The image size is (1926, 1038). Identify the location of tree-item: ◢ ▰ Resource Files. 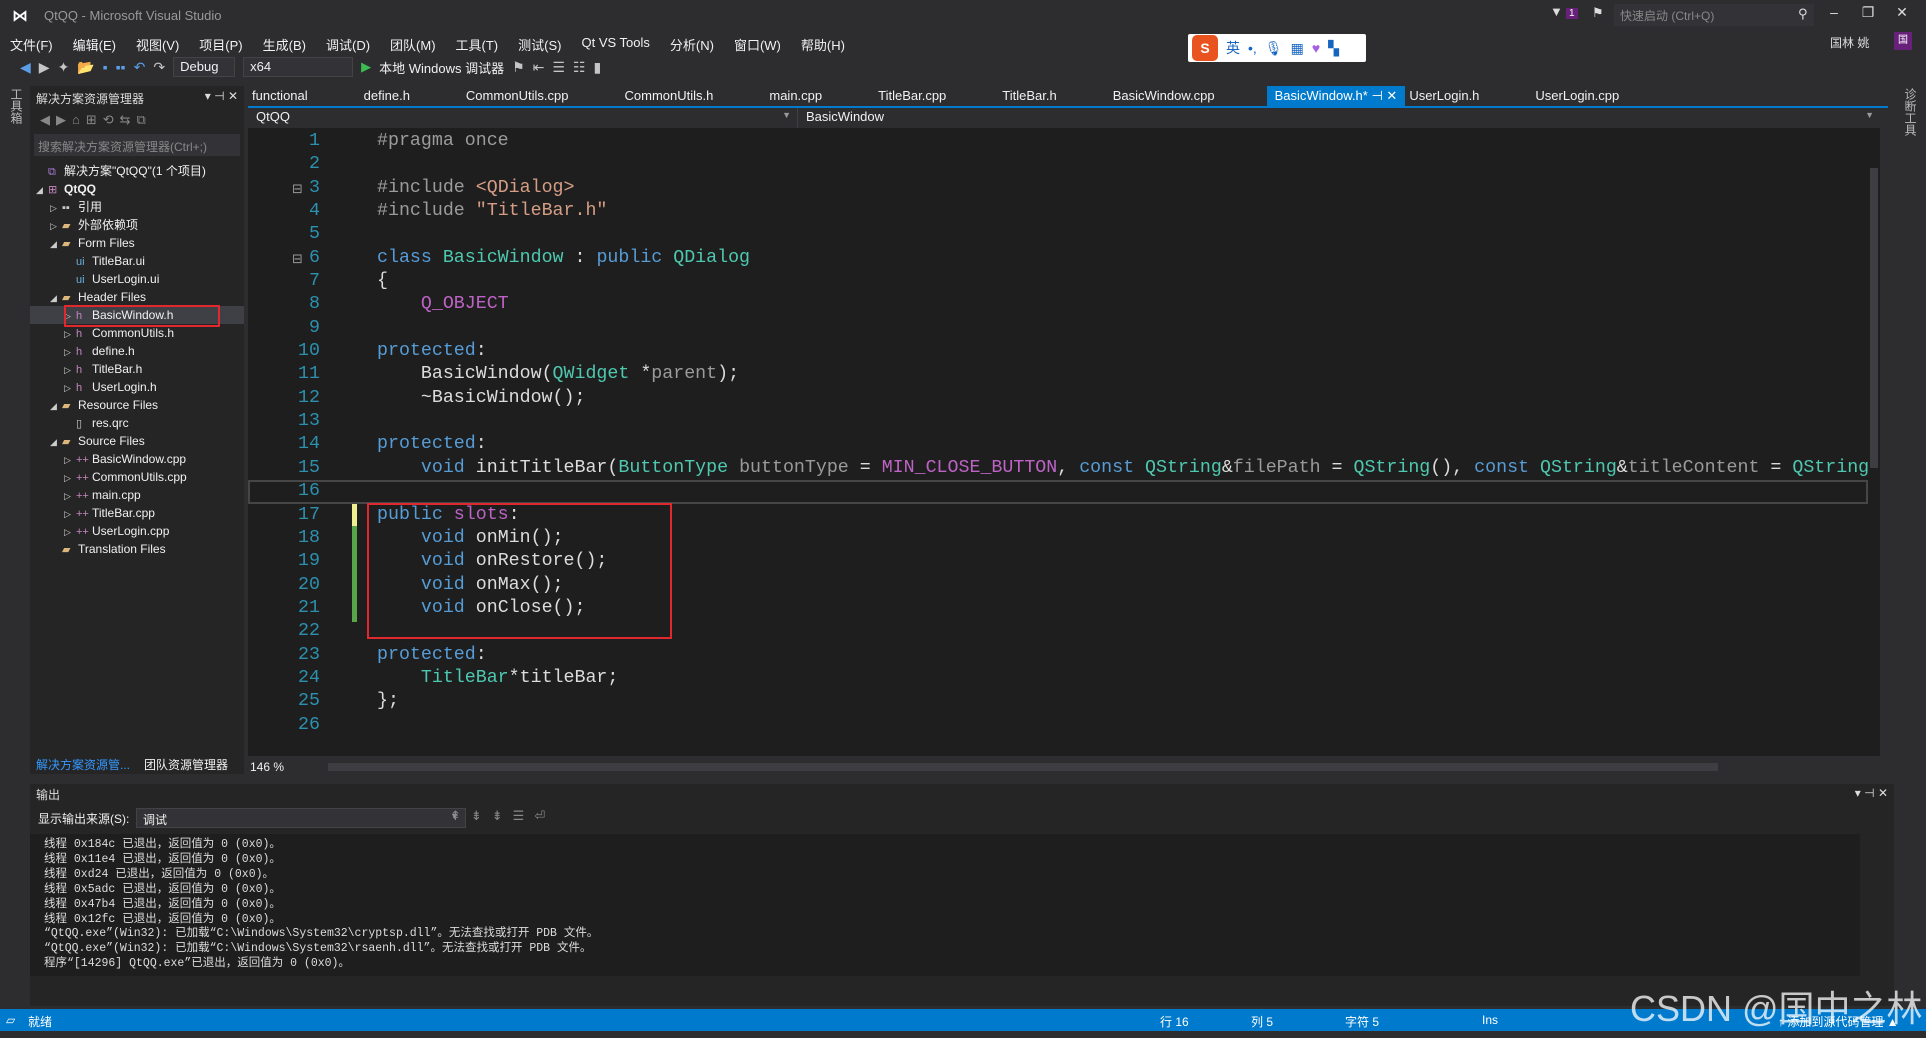
(137, 405).